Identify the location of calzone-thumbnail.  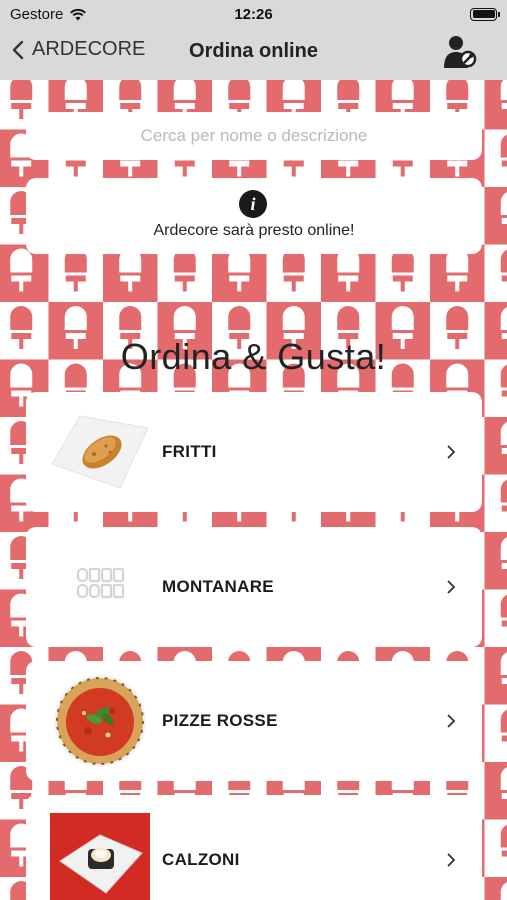
(100, 856).